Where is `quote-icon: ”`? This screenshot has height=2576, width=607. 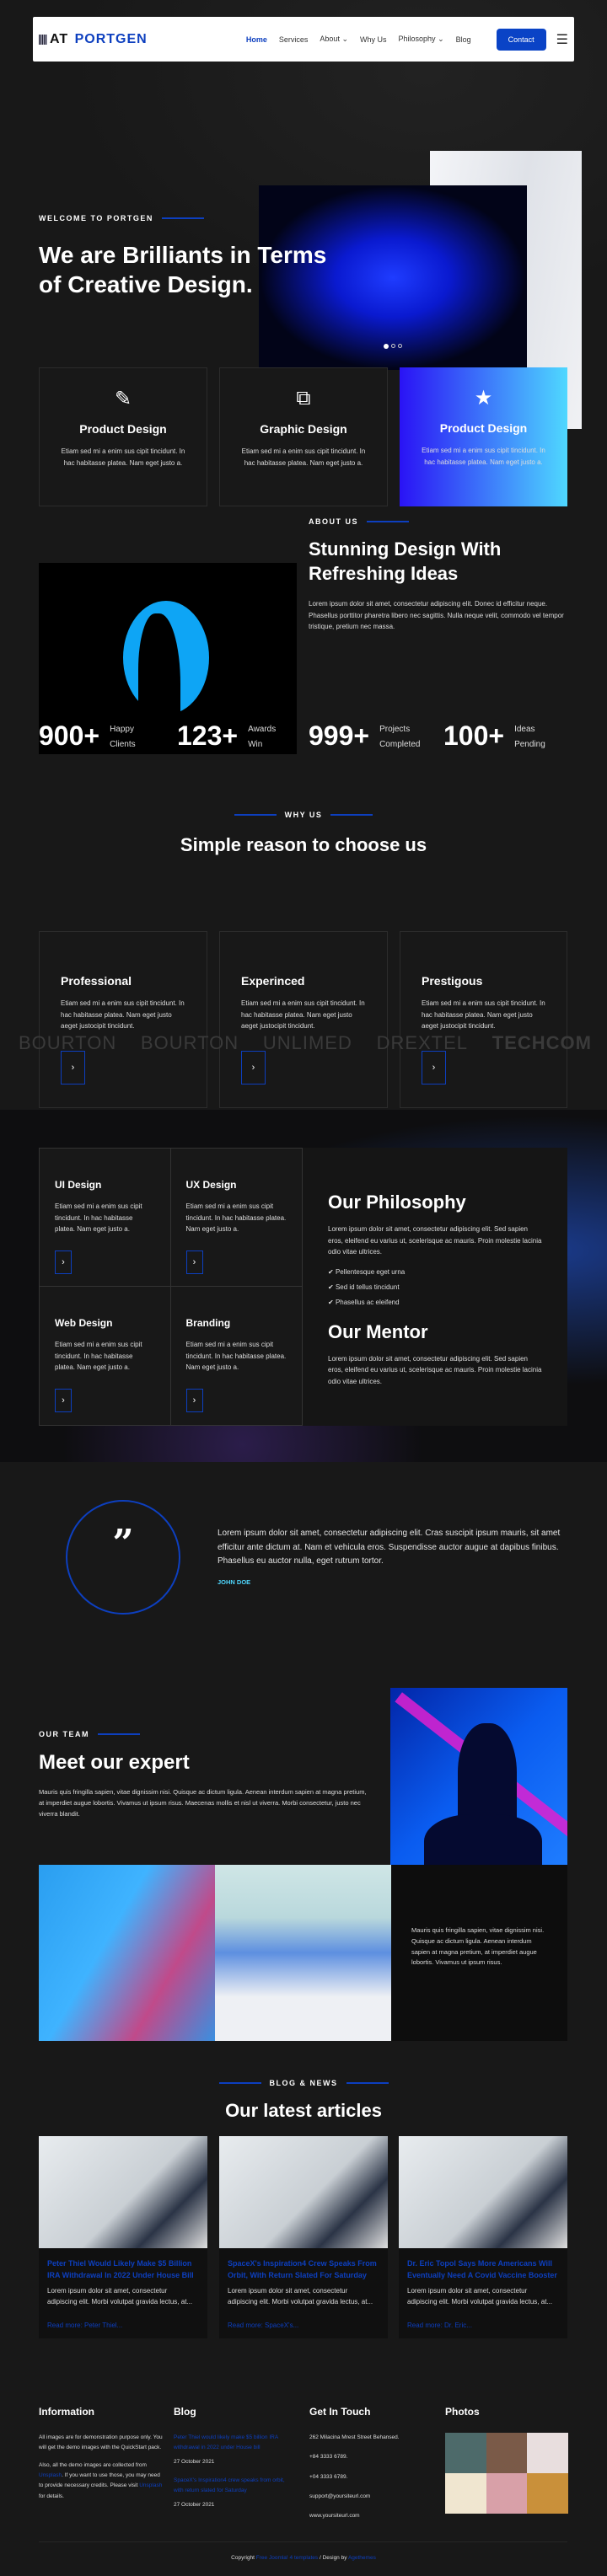 quote-icon: ” is located at coordinates (123, 1557).